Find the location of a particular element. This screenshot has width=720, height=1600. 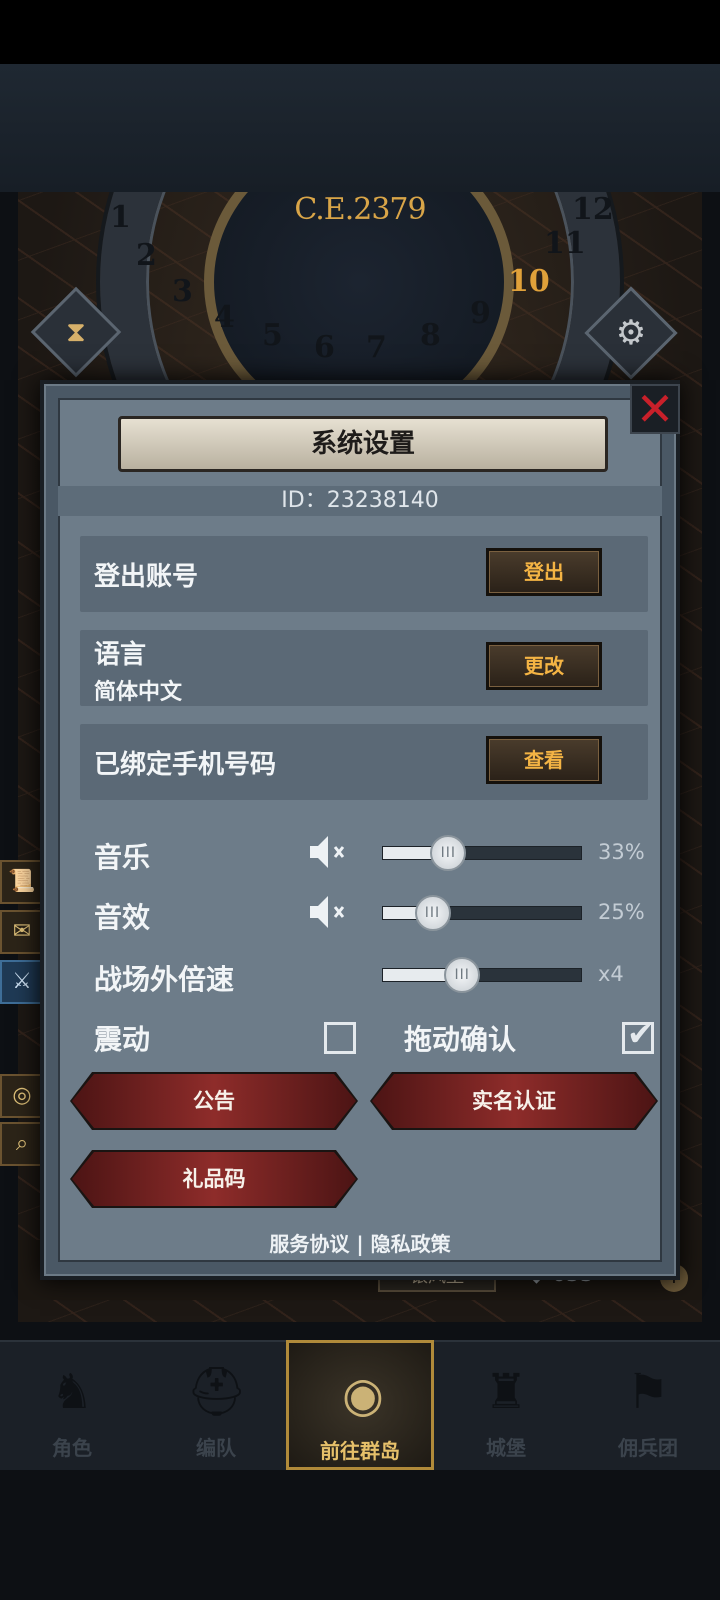

nav-label: 前往群岛 is located at coordinates (360, 1451).